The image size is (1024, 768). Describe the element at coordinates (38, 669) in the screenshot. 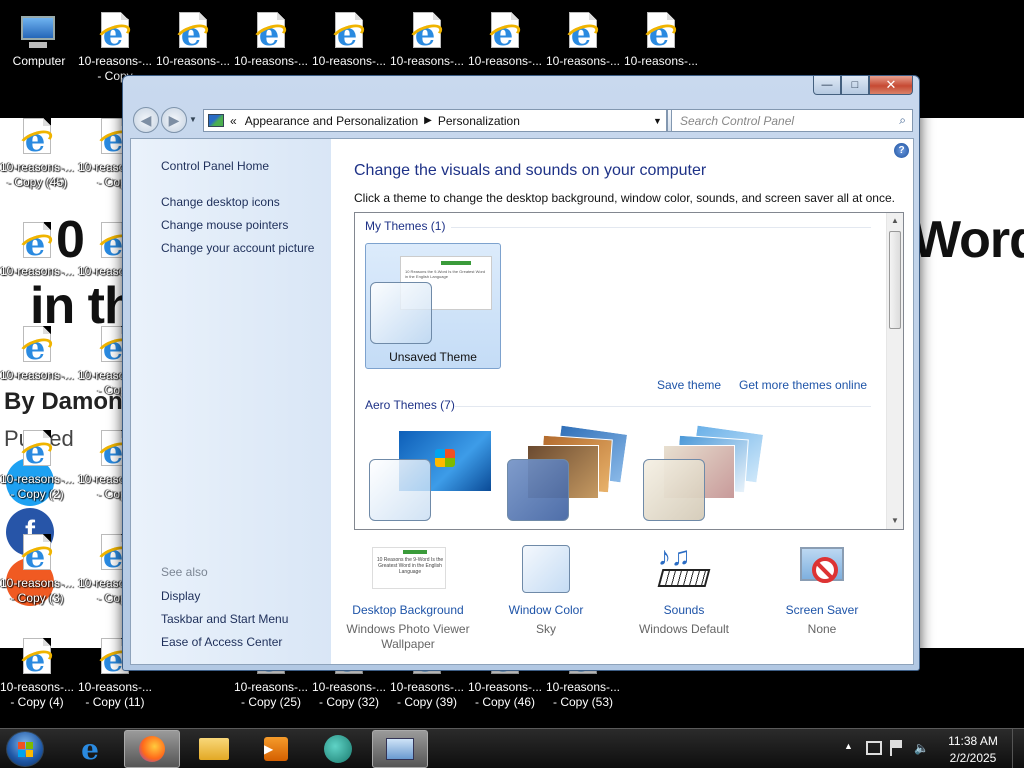

I see `desktop-shortcut: e 10-reasons-... - Copy (4)` at that location.